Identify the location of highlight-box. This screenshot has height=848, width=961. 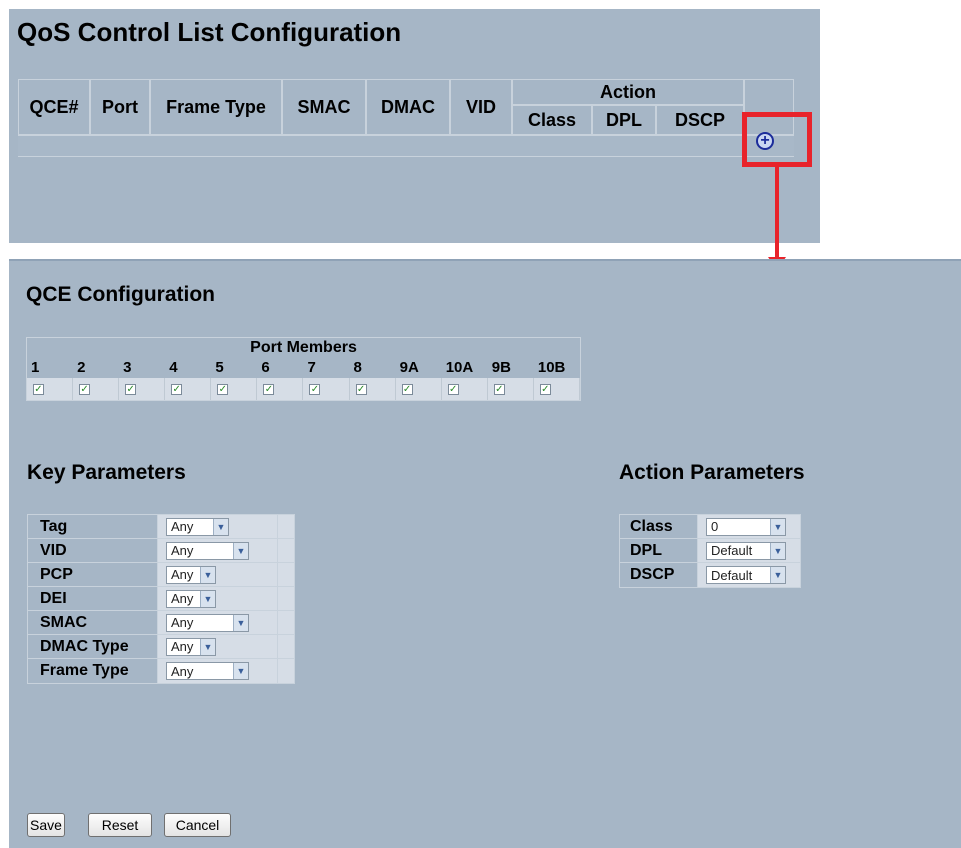
(777, 139).